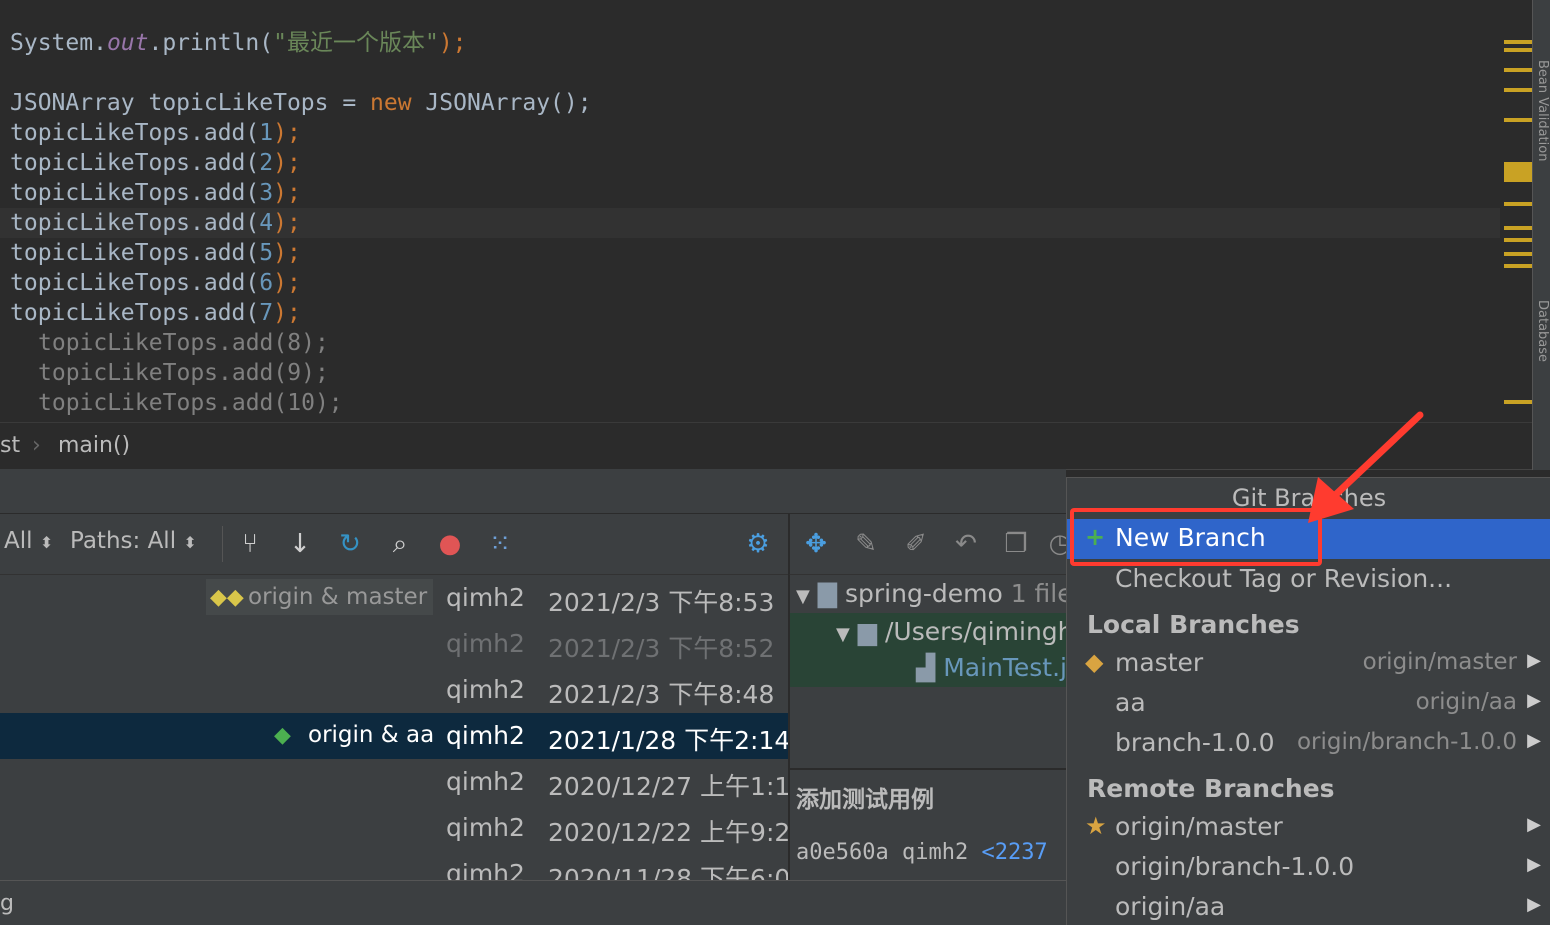  I want to click on error-stripe, so click(1516, 211).